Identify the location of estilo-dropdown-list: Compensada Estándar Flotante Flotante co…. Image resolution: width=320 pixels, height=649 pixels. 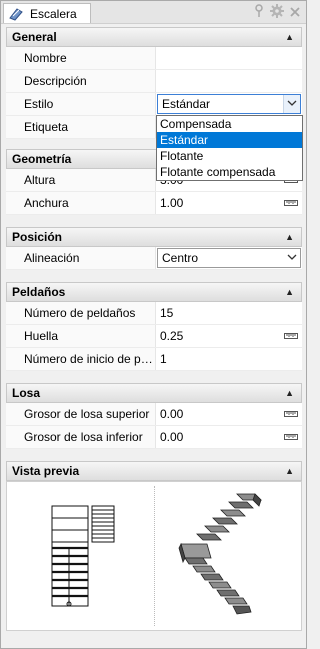
(229, 148).